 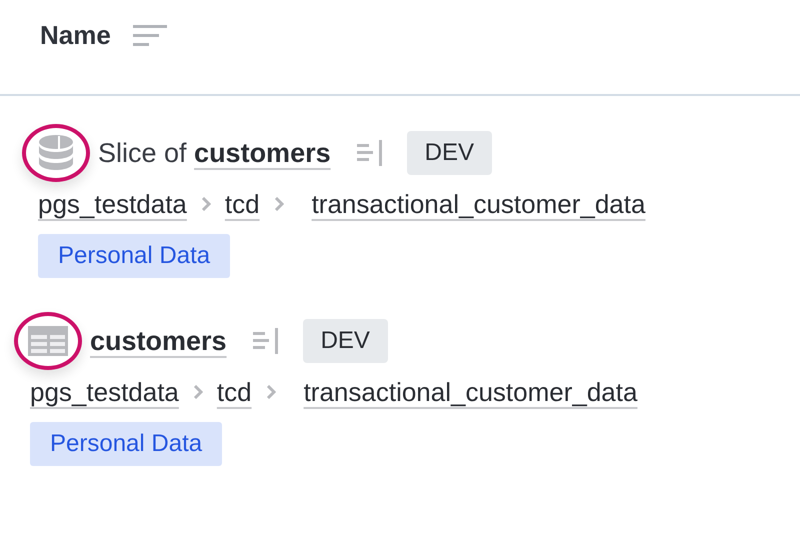 What do you see at coordinates (143, 153) in the screenshot?
I see `title-text: Slice of` at bounding box center [143, 153].